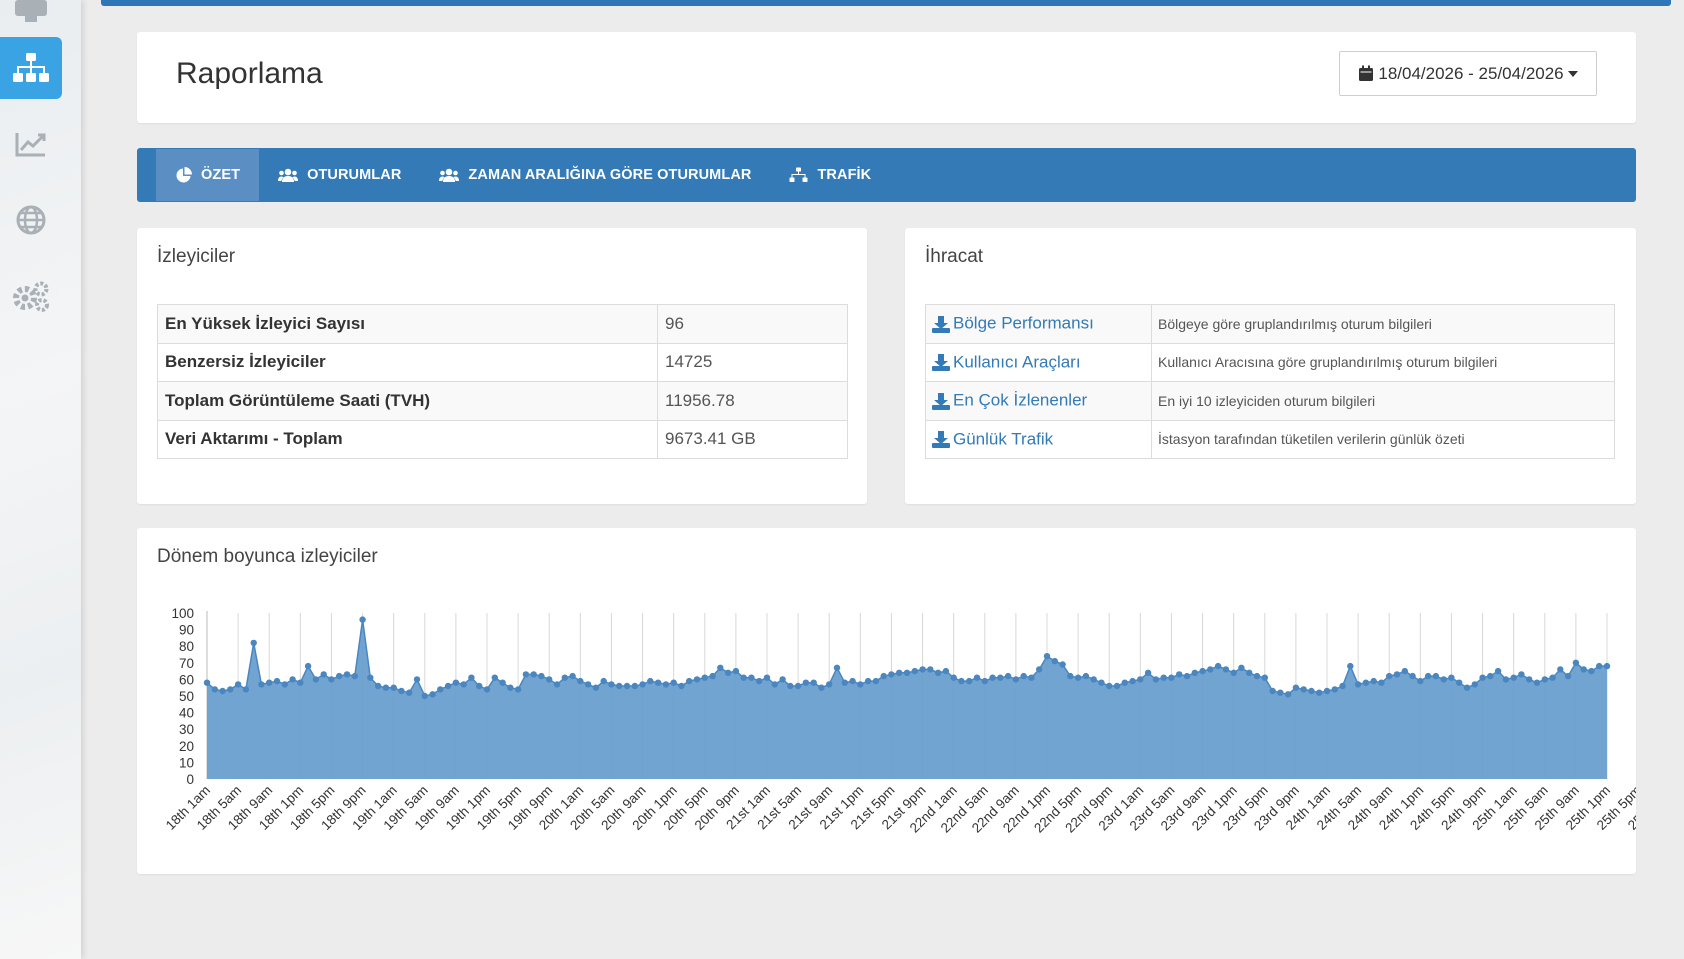 This screenshot has width=1684, height=959. I want to click on sidebar-item-globe, so click(31, 220).